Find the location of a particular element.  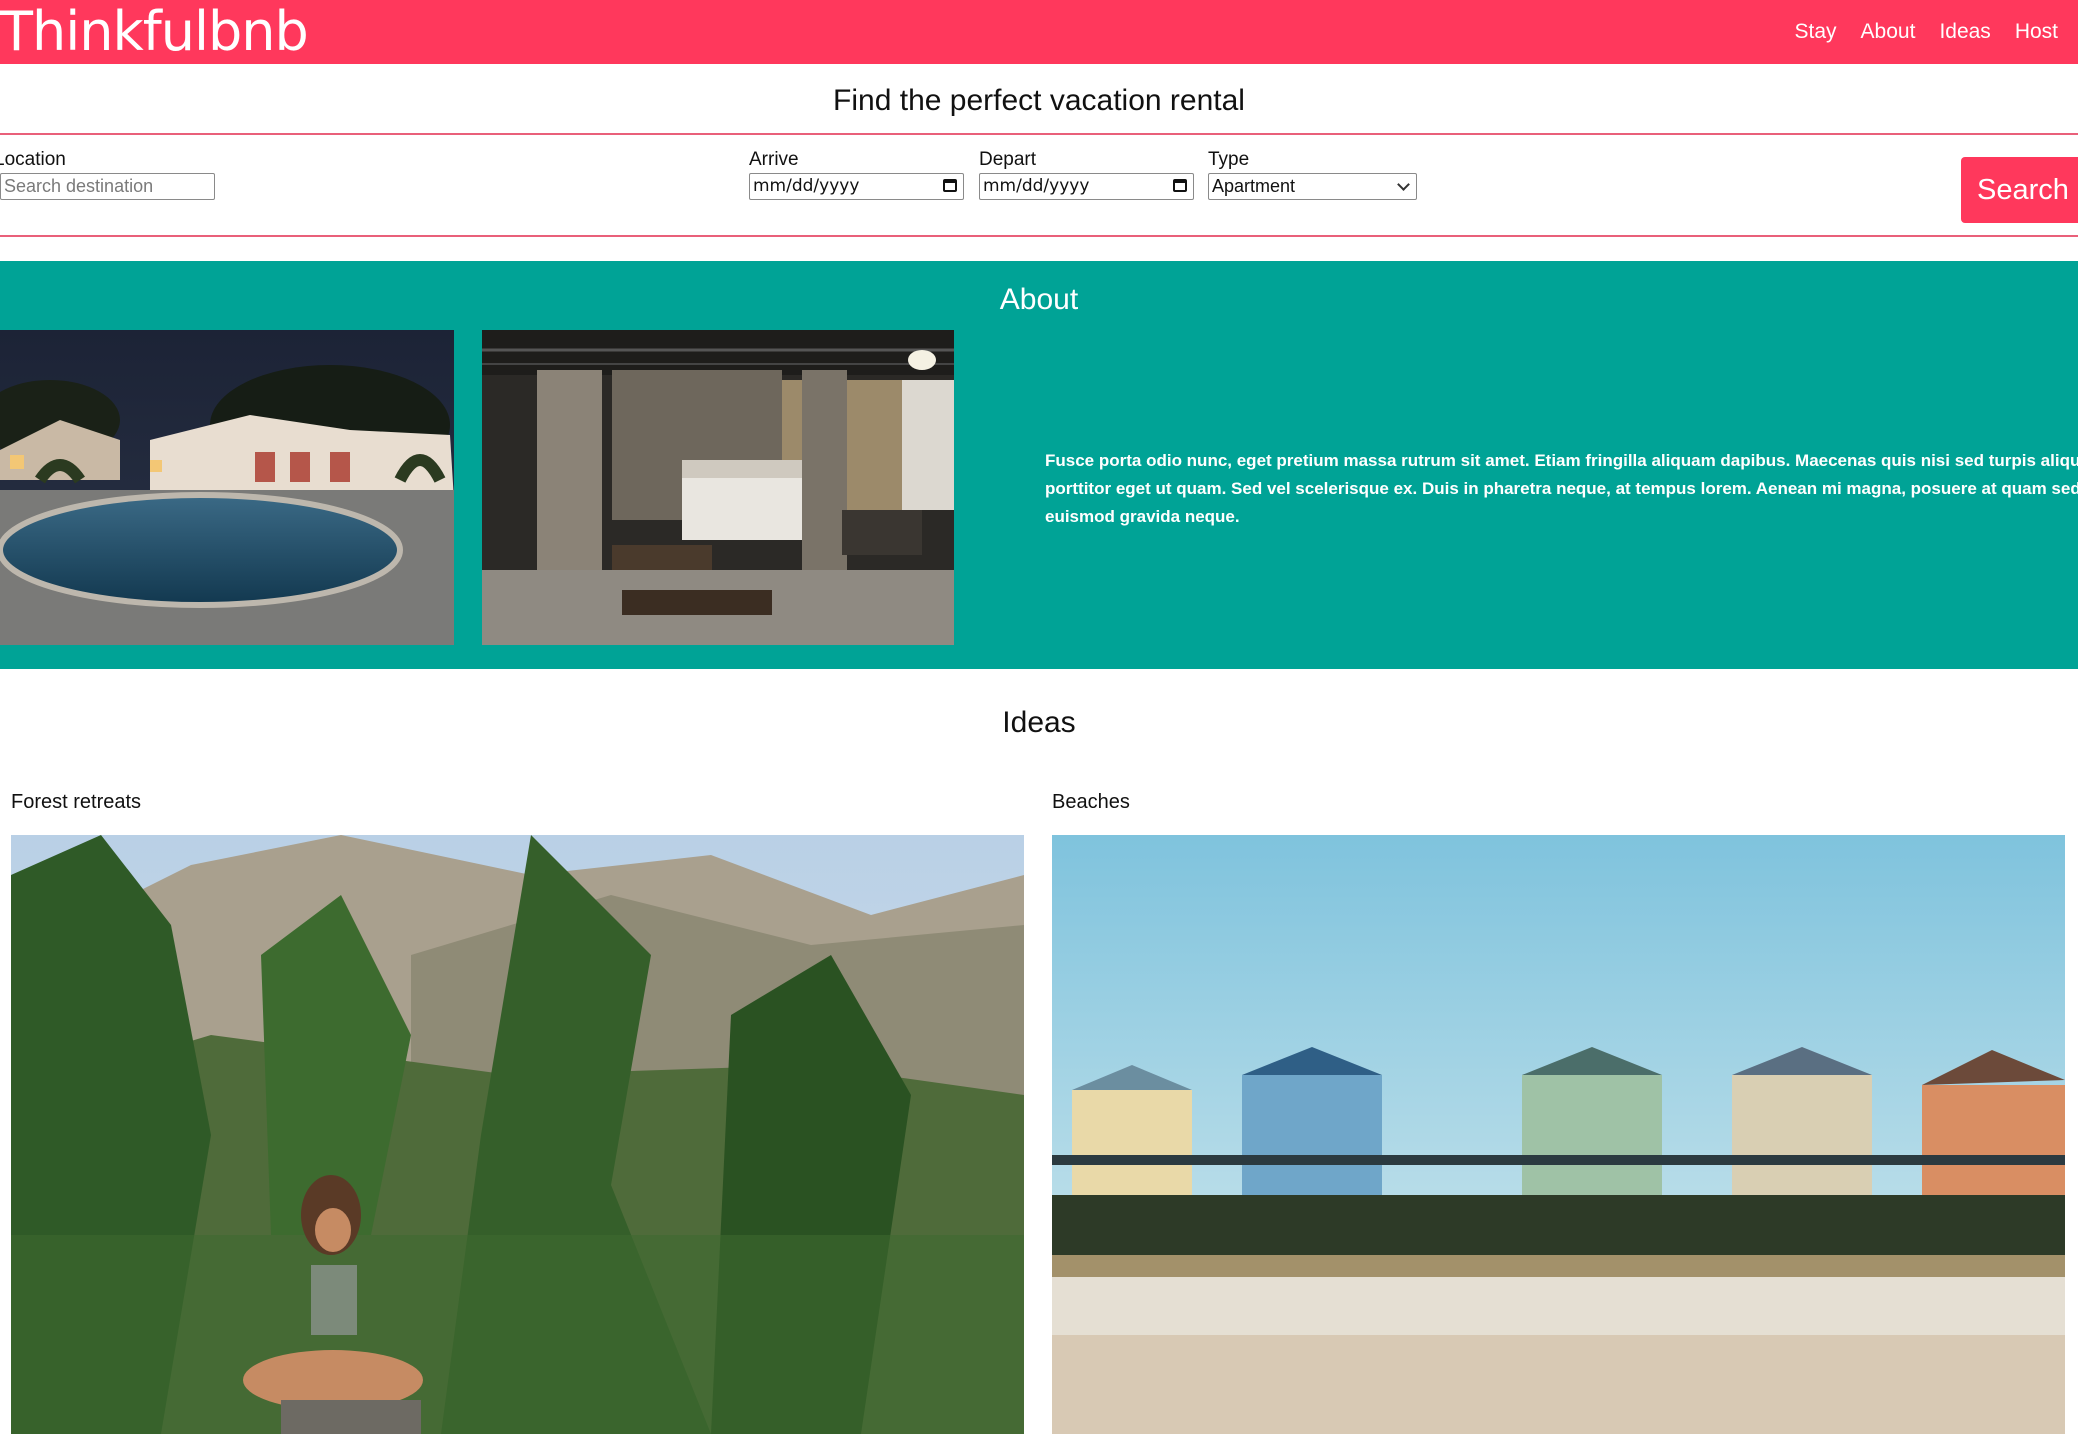

location-label: Location is located at coordinates (33, 159).